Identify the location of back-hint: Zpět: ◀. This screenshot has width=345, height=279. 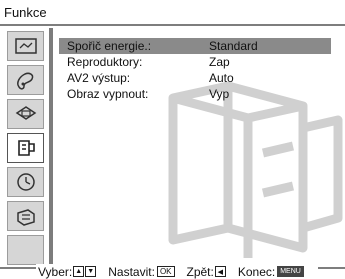
(206, 272).